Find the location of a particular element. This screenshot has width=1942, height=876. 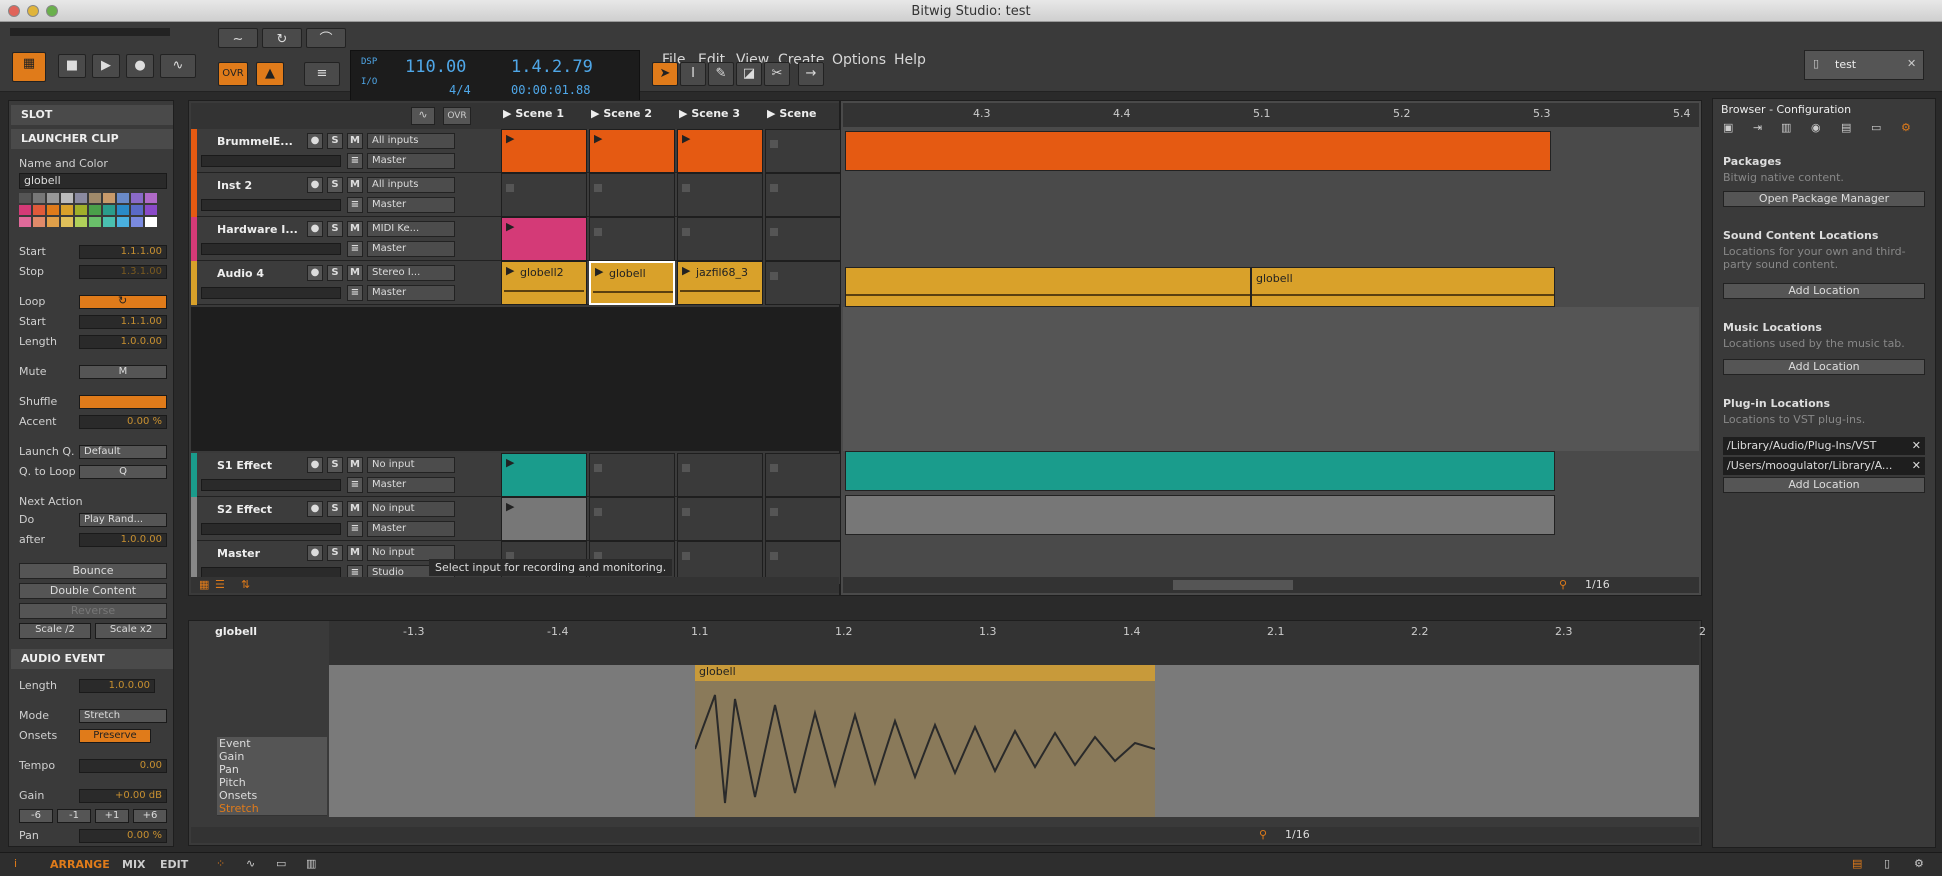

arranger-audio-clip is located at coordinates (1048, 287).